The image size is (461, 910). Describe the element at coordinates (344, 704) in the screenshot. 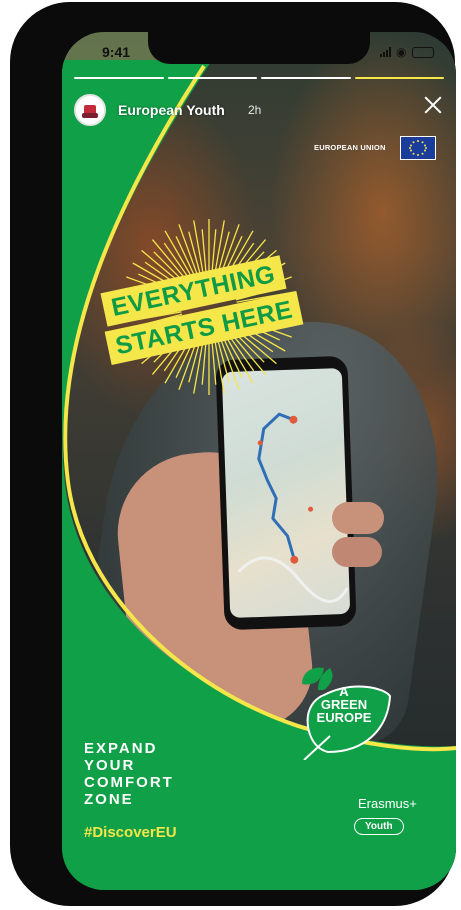

I see `badge-text: A GREEN EUROPE` at that location.